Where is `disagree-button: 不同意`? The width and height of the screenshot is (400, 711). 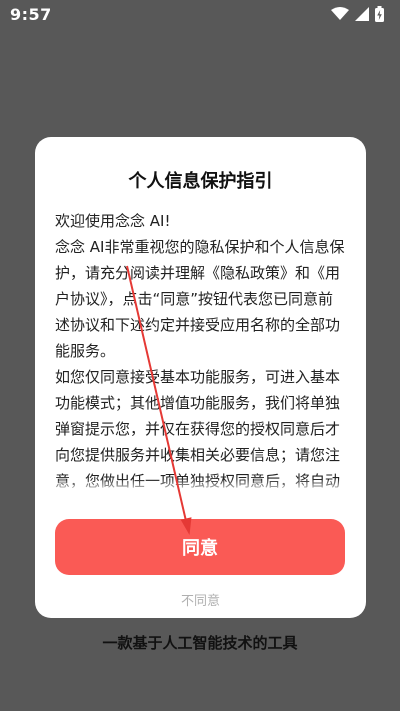
disagree-button: 不同意 is located at coordinates (200, 599).